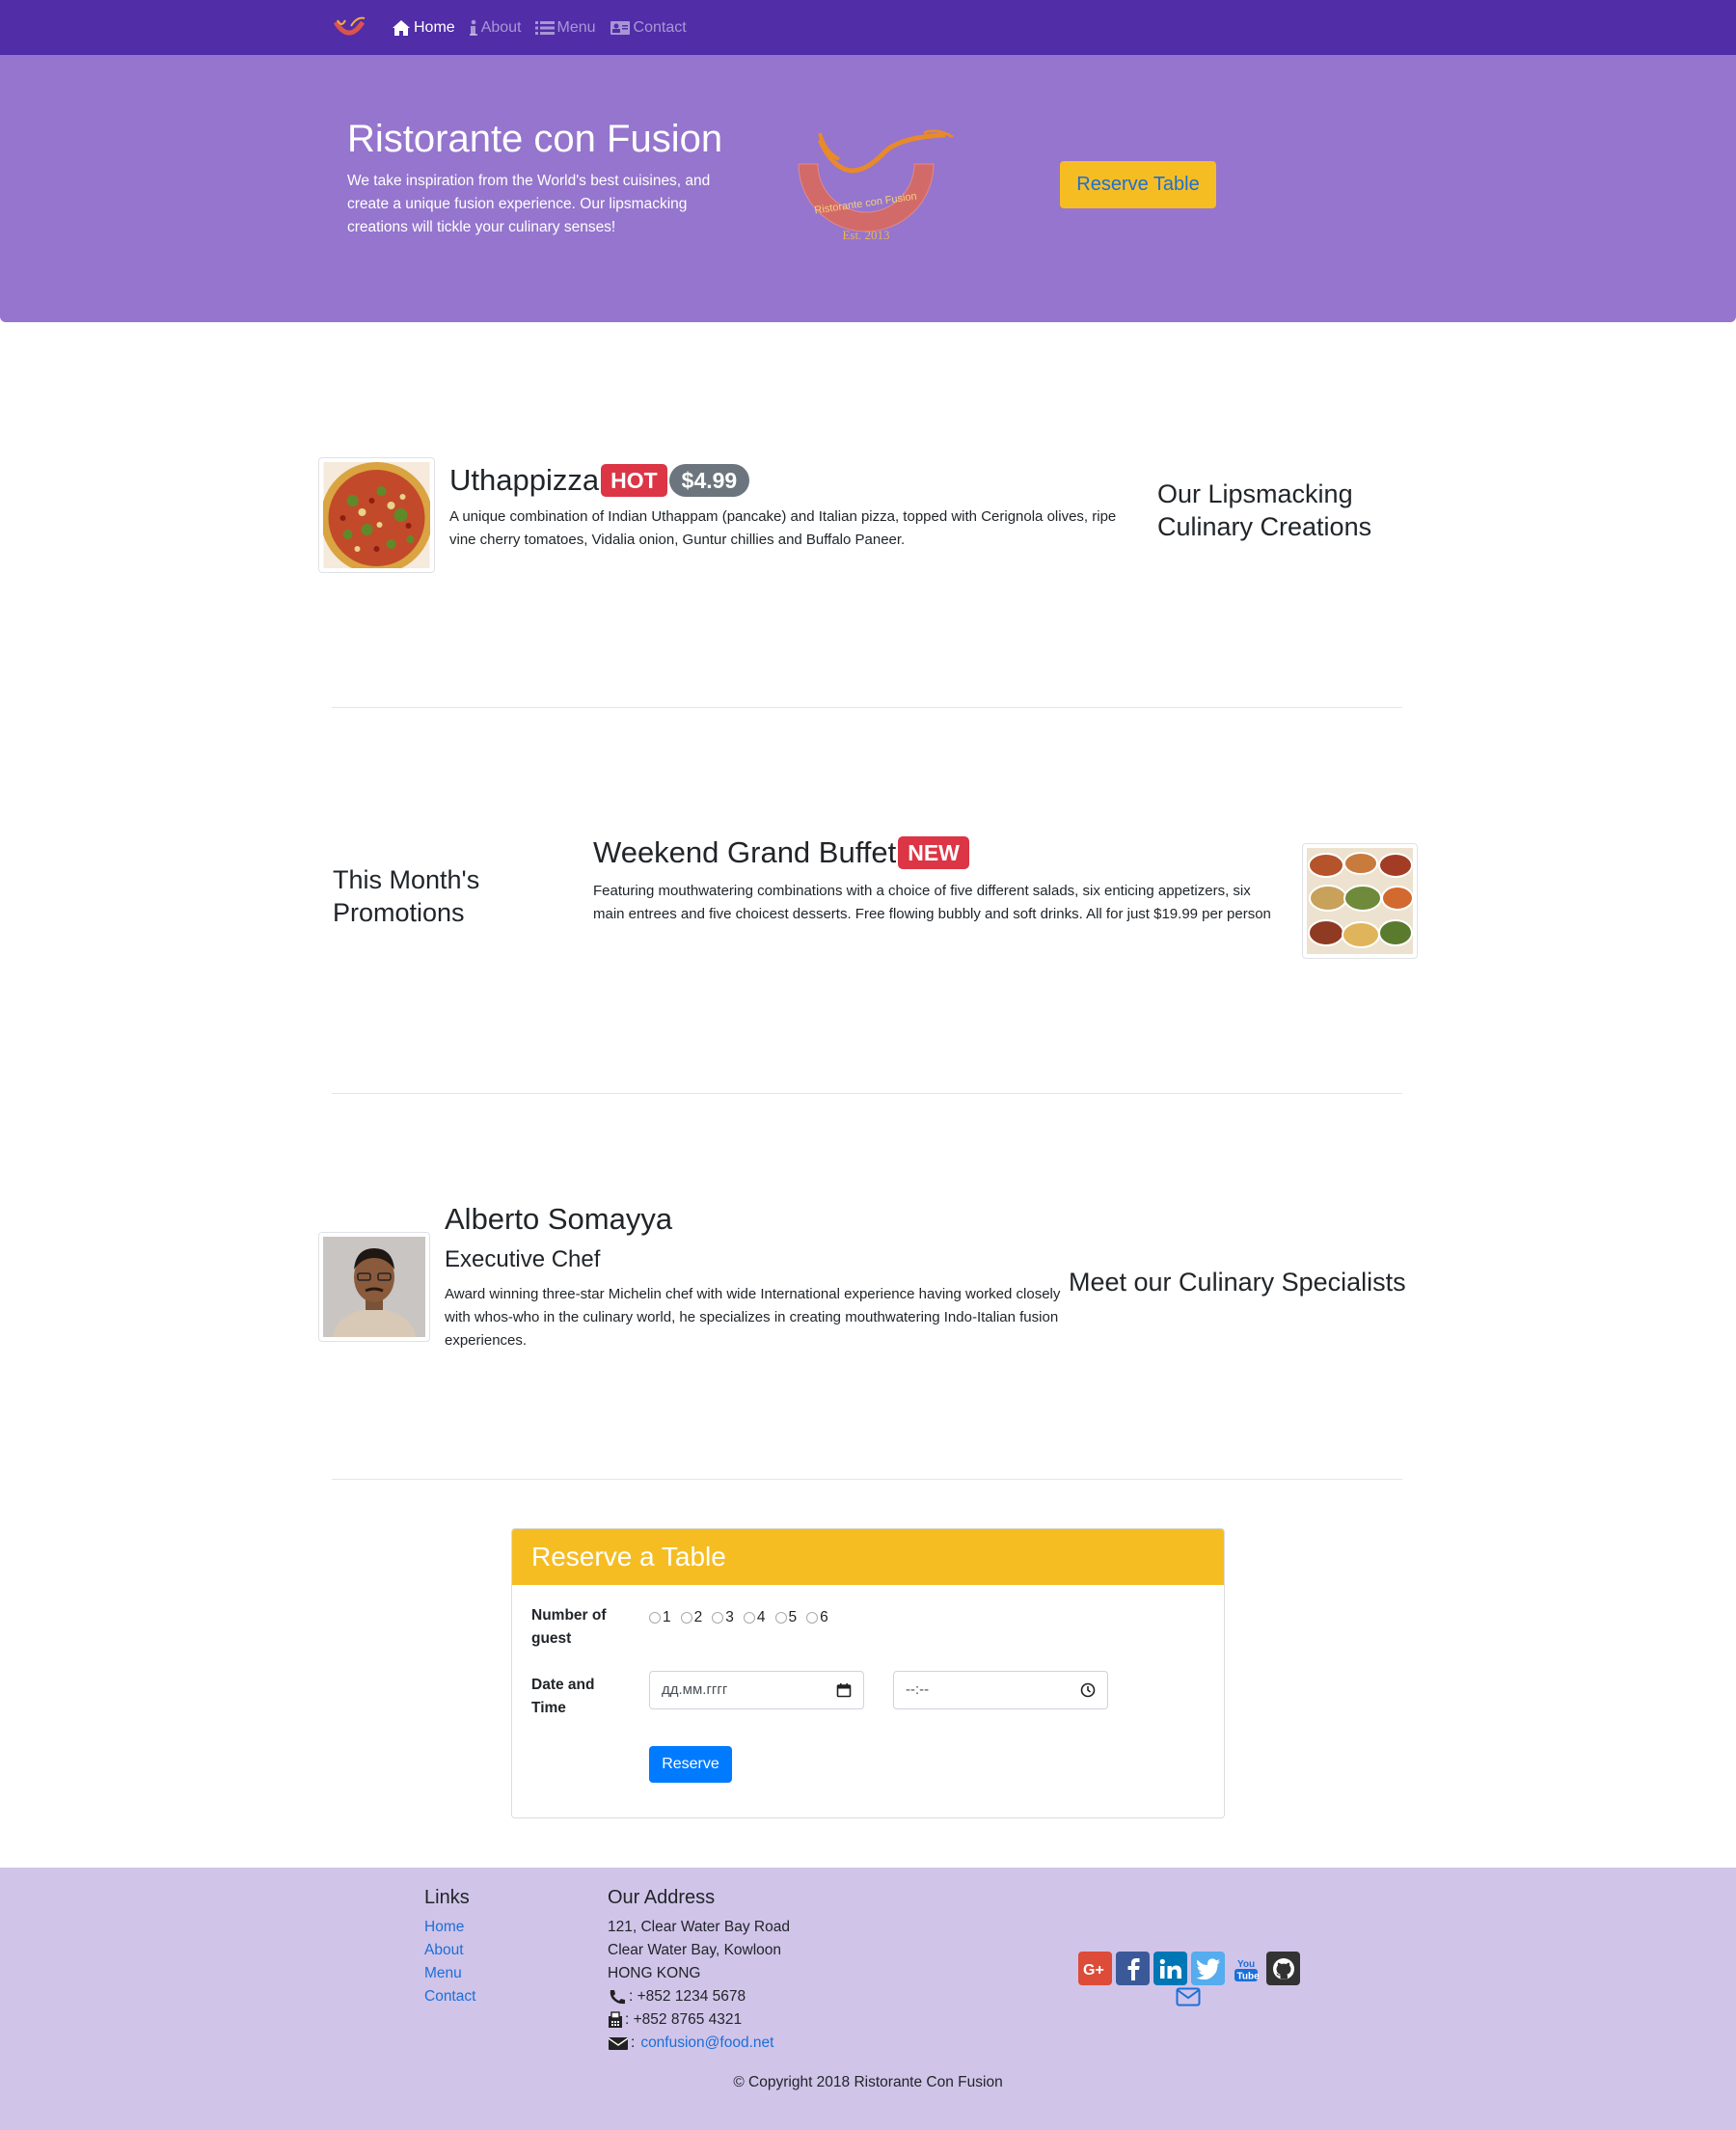 The width and height of the screenshot is (1736, 2130). Describe the element at coordinates (1283, 1968) in the screenshot. I see `github-icon` at that location.